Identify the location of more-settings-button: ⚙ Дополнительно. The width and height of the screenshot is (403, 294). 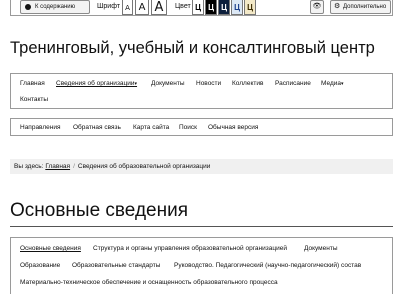
(360, 7).